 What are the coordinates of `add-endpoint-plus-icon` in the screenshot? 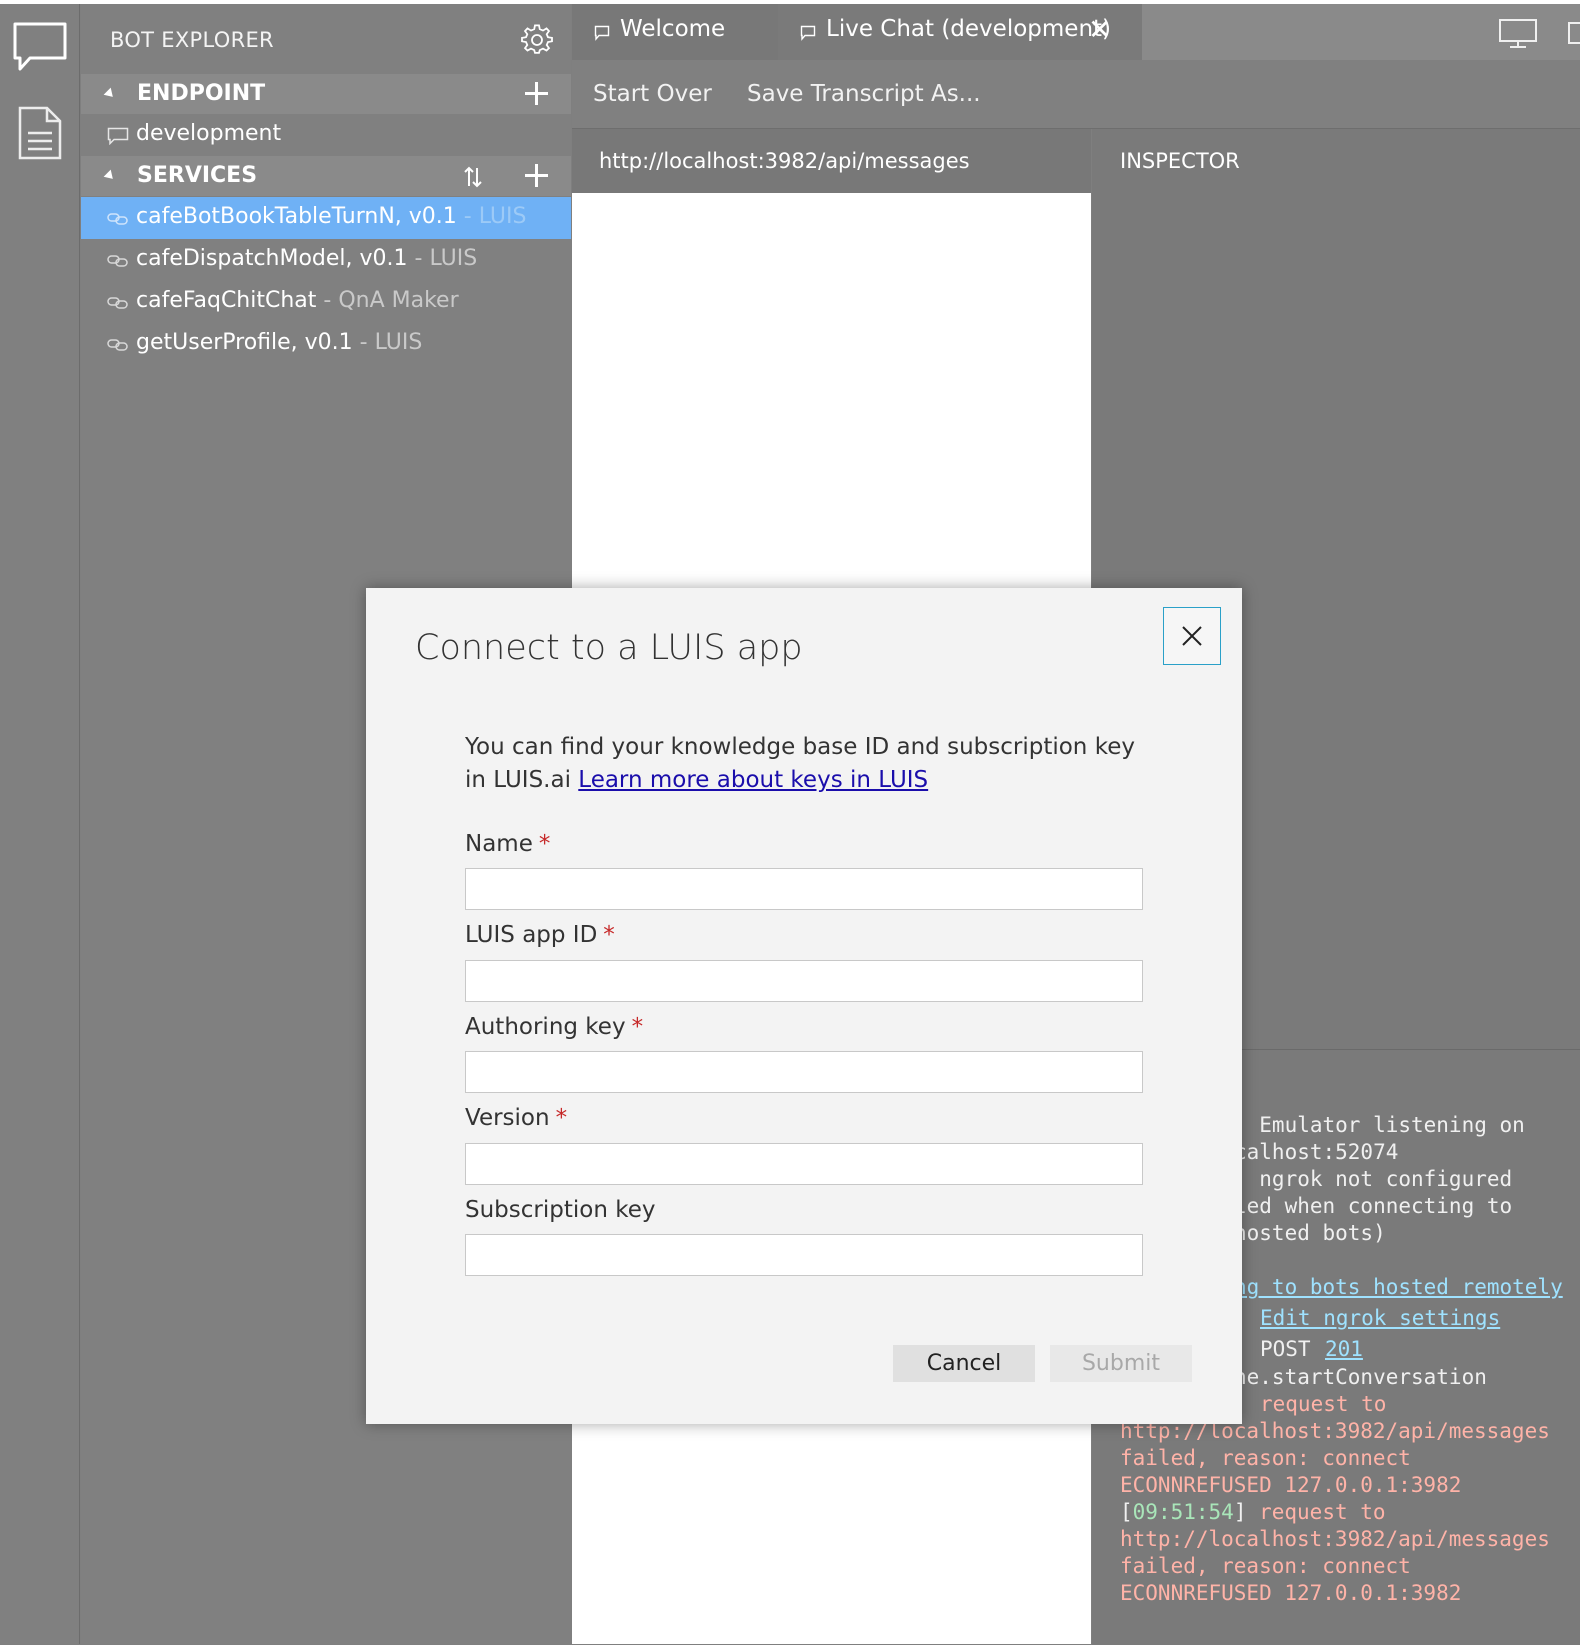 It's located at (537, 94).